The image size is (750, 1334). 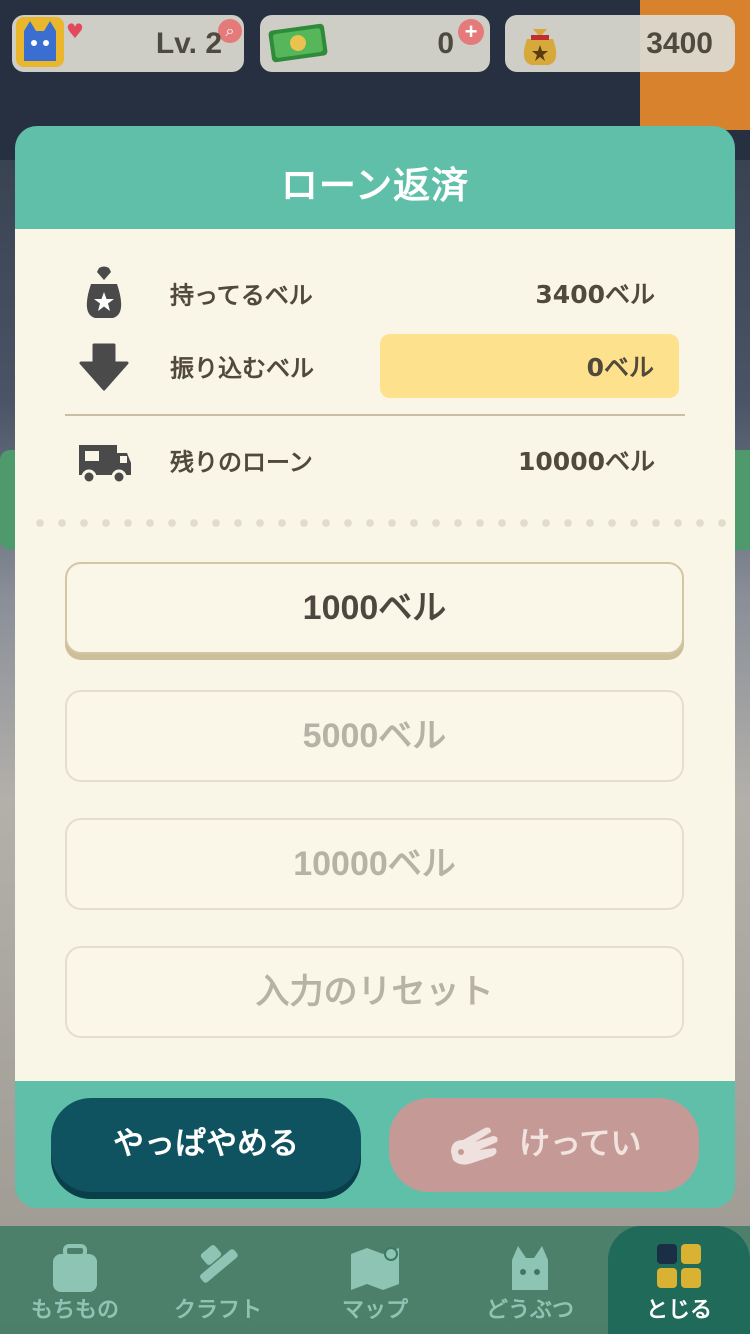 What do you see at coordinates (620, 367) in the screenshot?
I see `payment-amount-value: 0ベル` at bounding box center [620, 367].